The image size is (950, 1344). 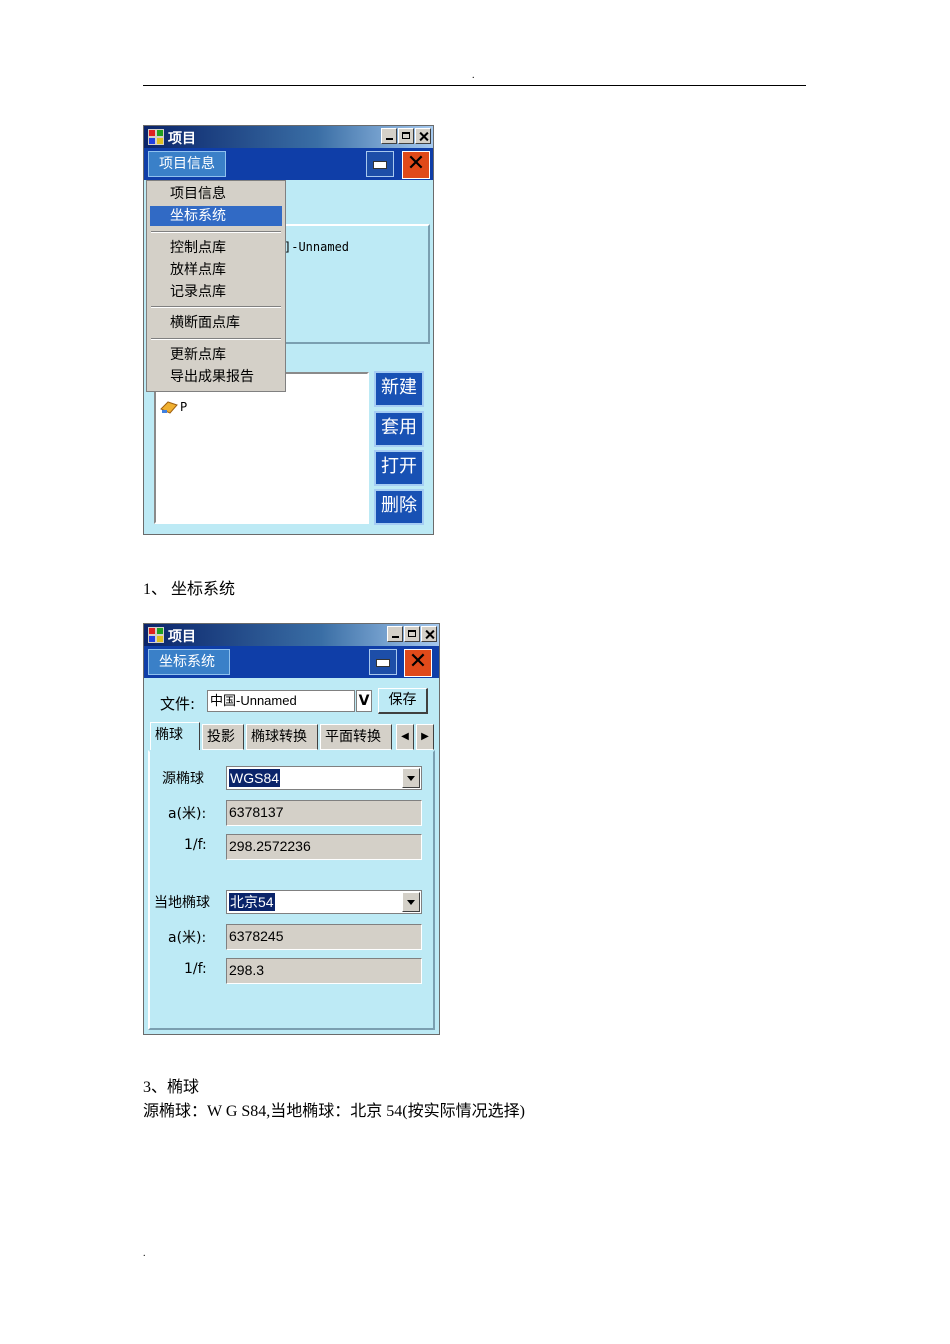 I want to click on file-label: 文件:, so click(x=178, y=704).